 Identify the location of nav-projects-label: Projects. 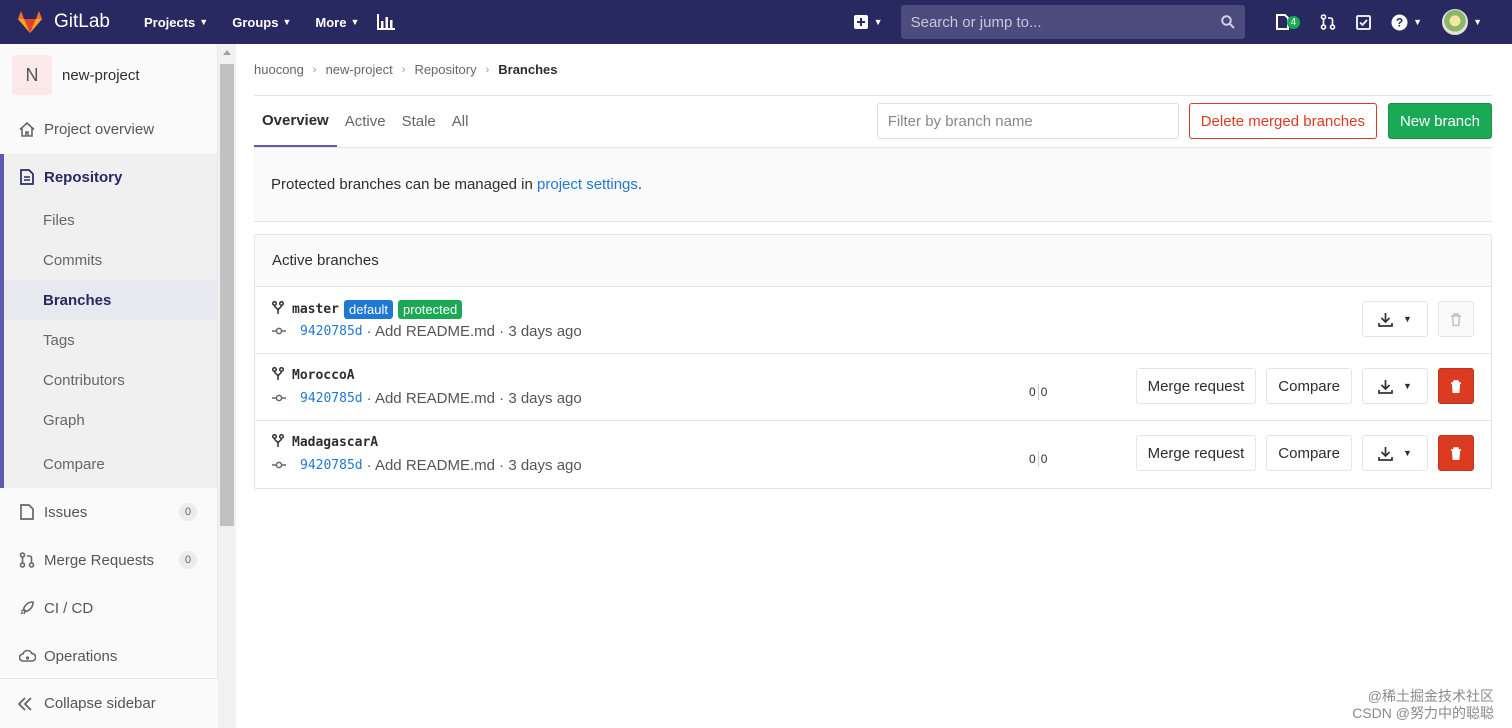
(169, 22).